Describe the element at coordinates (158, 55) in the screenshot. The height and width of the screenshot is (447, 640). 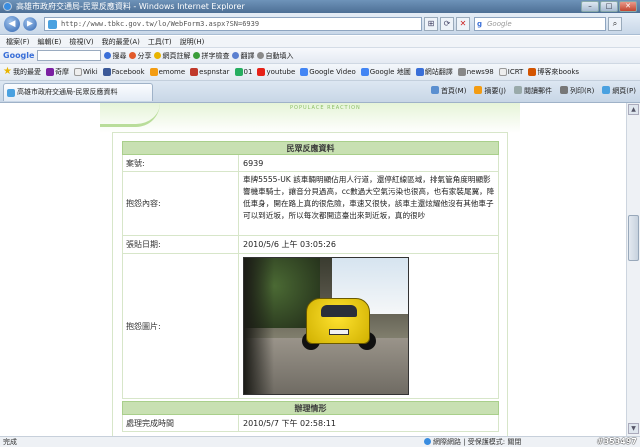
I see `star-icon` at that location.